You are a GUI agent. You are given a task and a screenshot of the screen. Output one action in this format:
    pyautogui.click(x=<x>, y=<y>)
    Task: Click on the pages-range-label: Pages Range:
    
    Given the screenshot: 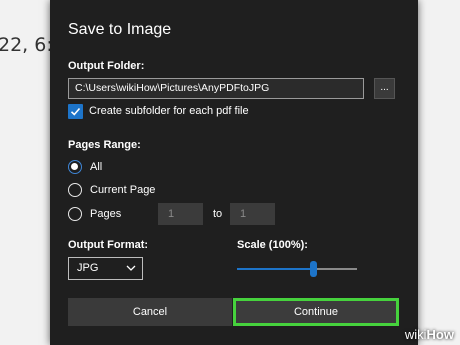 What is the action you would take?
    pyautogui.click(x=104, y=145)
    